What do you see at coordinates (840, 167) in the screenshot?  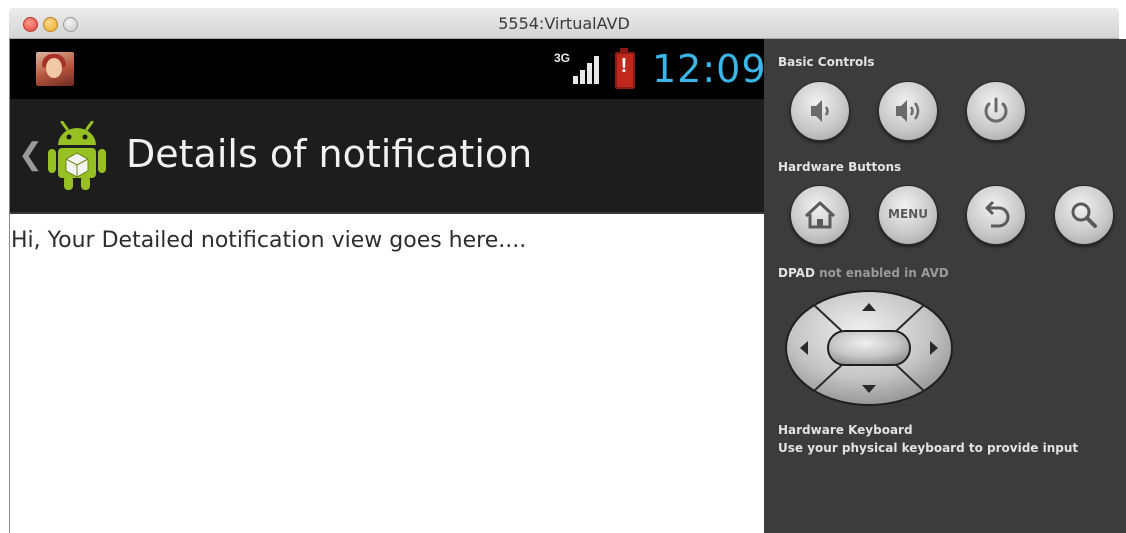 I see `hardware-buttons-label: Hardware Buttons` at bounding box center [840, 167].